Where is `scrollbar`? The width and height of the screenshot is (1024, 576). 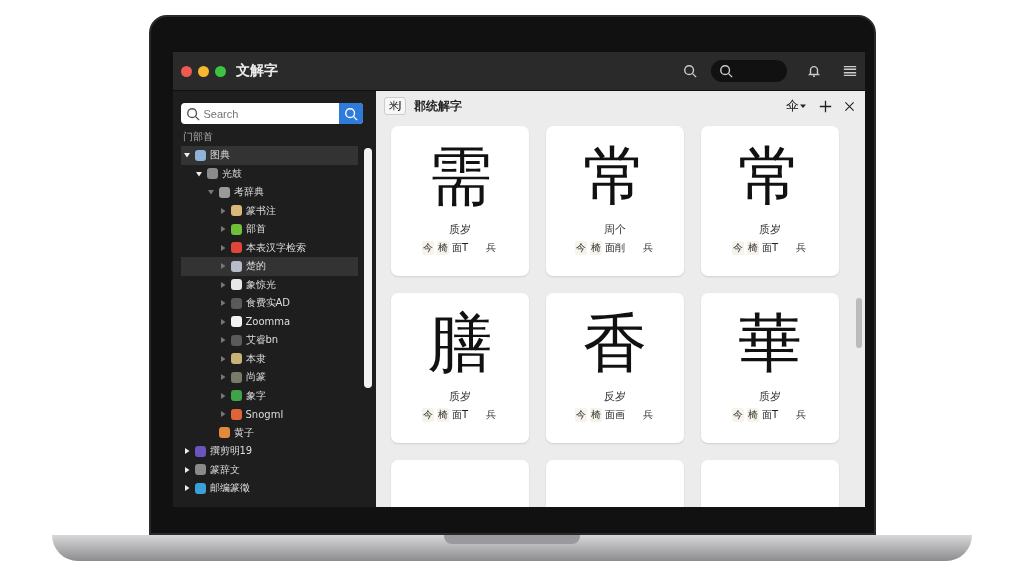 scrollbar is located at coordinates (367, 268).